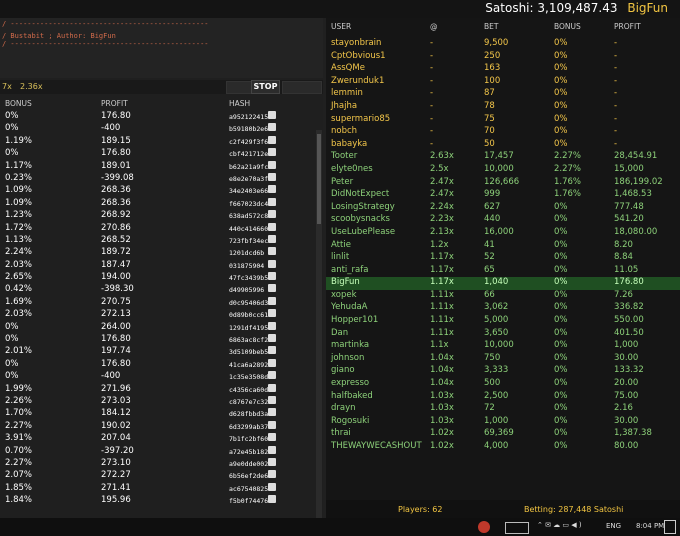 Image resolution: width=680 pixels, height=536 pixels. Describe the element at coordinates (349, 144) in the screenshot. I see `player-user: babayka` at that location.